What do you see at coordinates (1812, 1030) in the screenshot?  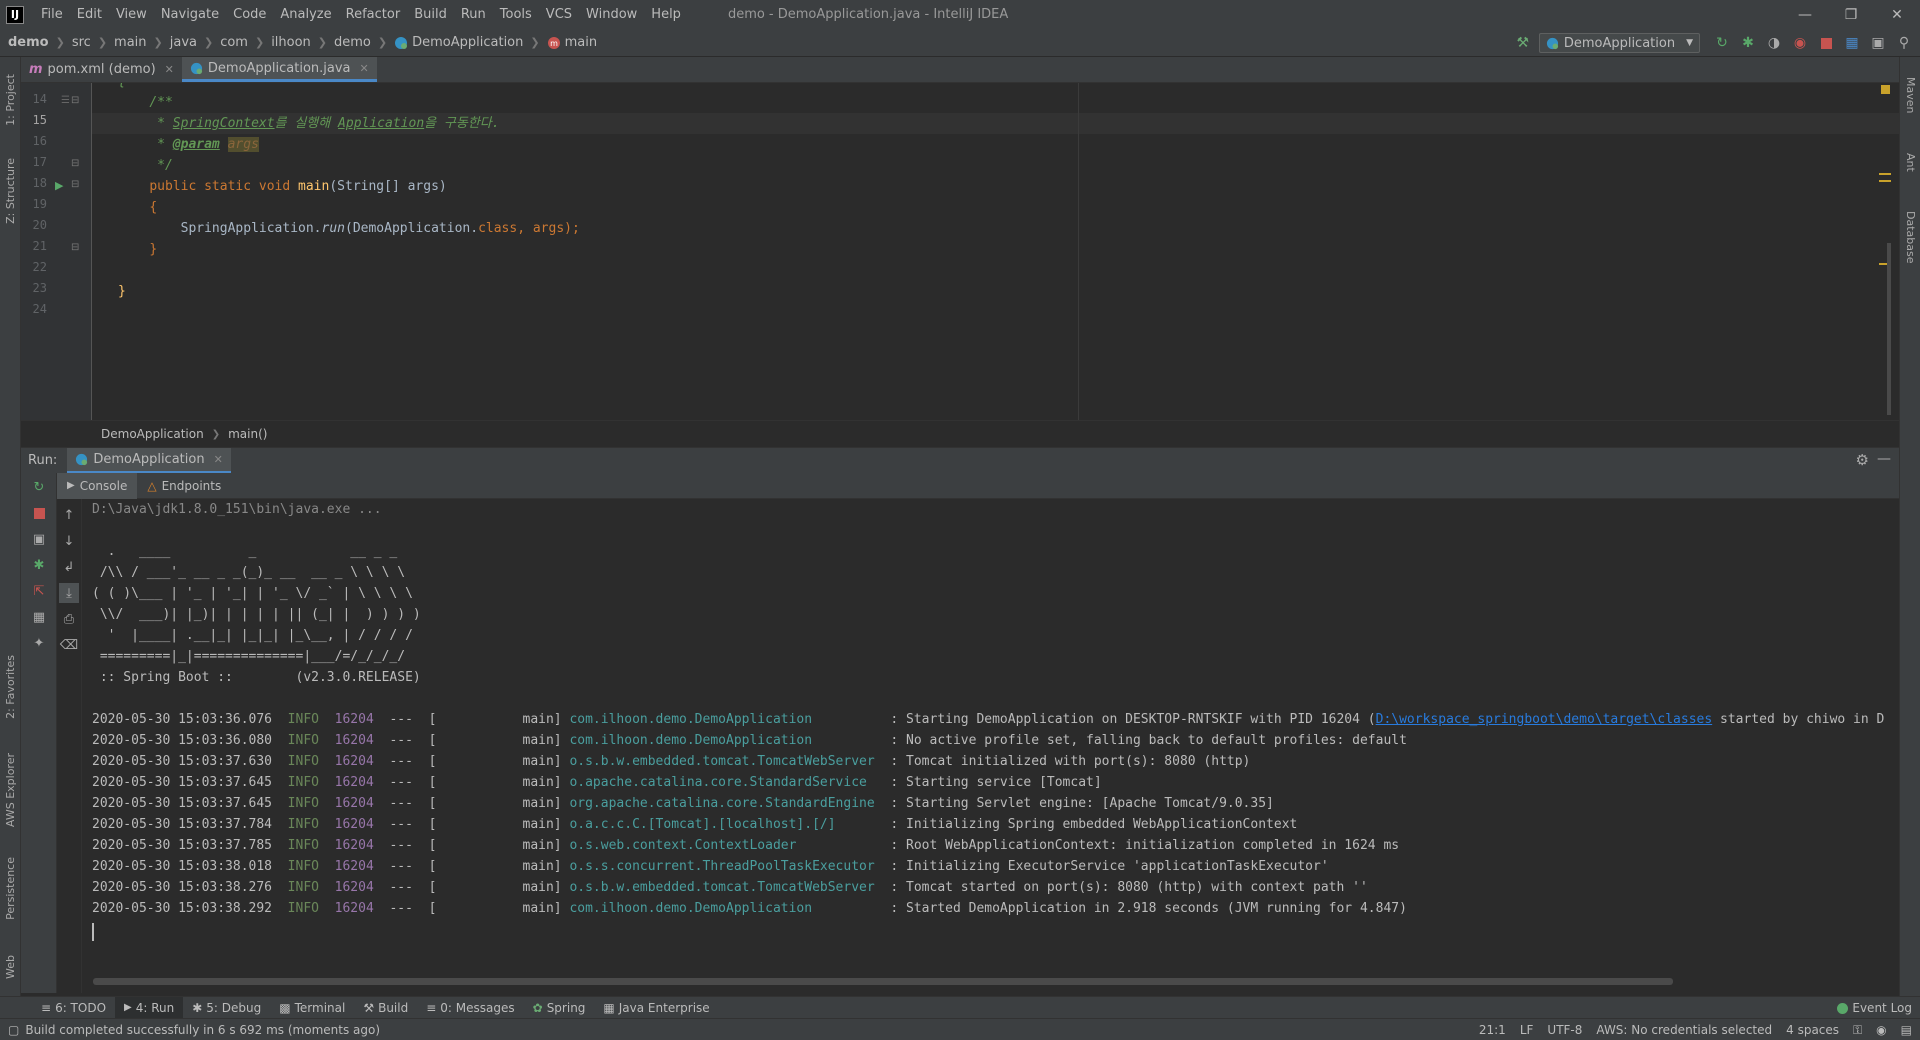 I see `indent-setting: 4 spaces` at bounding box center [1812, 1030].